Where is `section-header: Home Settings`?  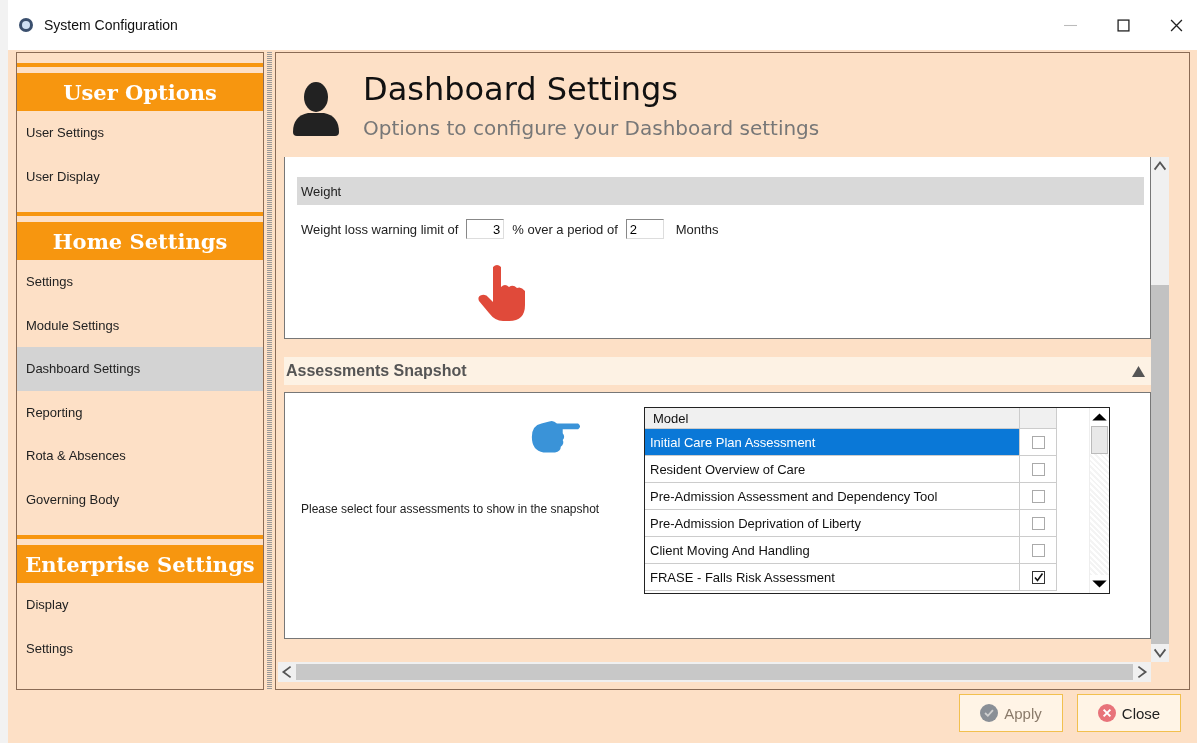
section-header: Home Settings is located at coordinates (140, 241).